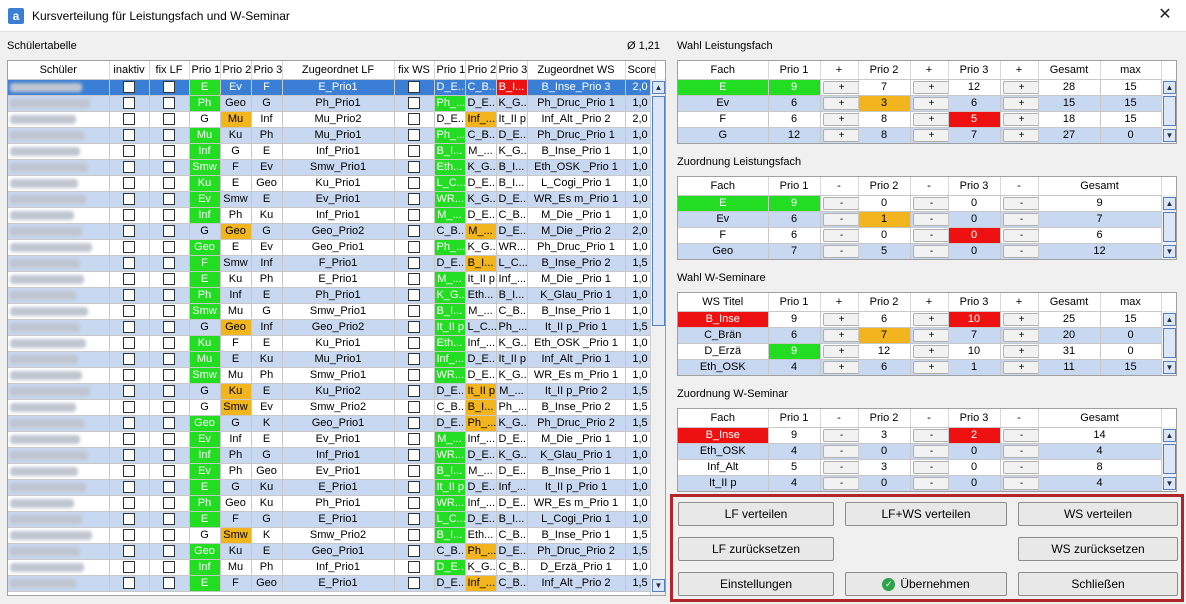  I want to click on close-button: Schließen, so click(1098, 584).